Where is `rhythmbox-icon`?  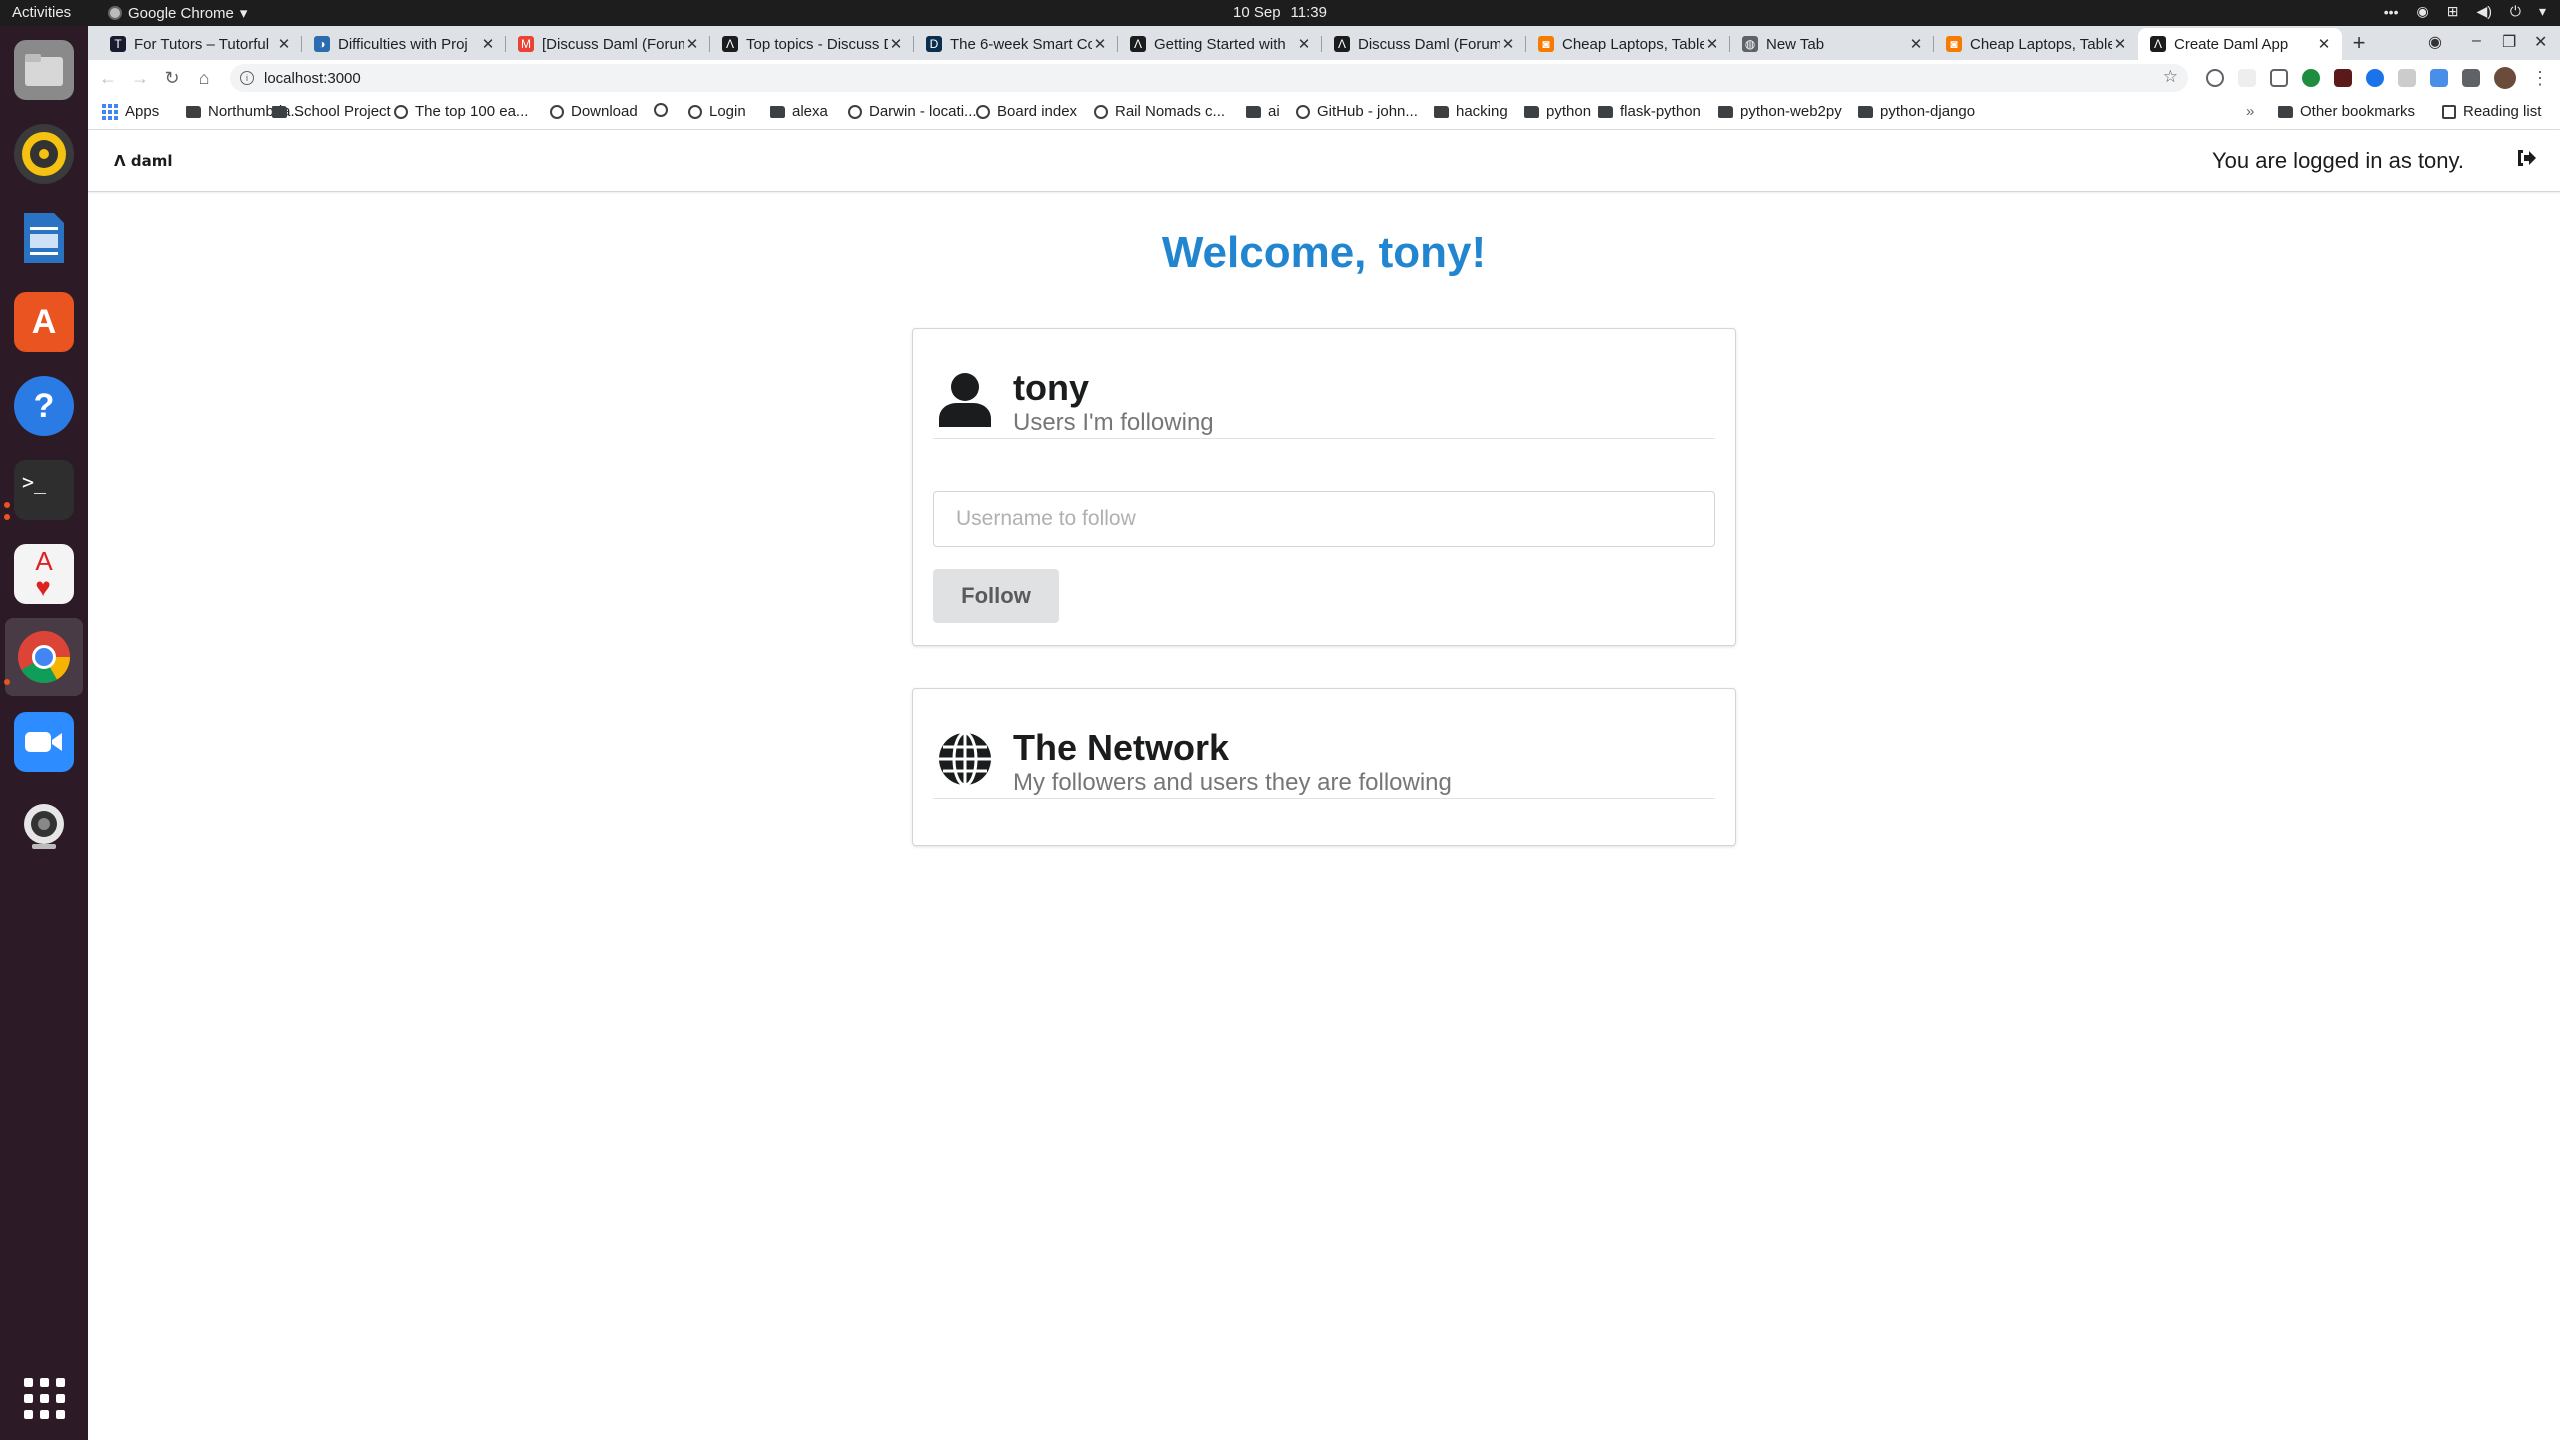 rhythmbox-icon is located at coordinates (44, 154).